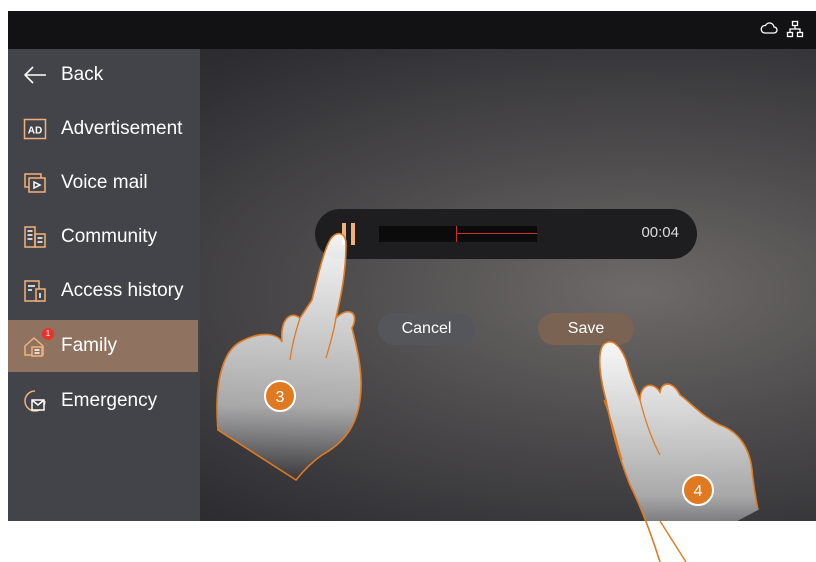 This screenshot has width=816, height=562. I want to click on sidebar-item-label: Emergency, so click(109, 400).